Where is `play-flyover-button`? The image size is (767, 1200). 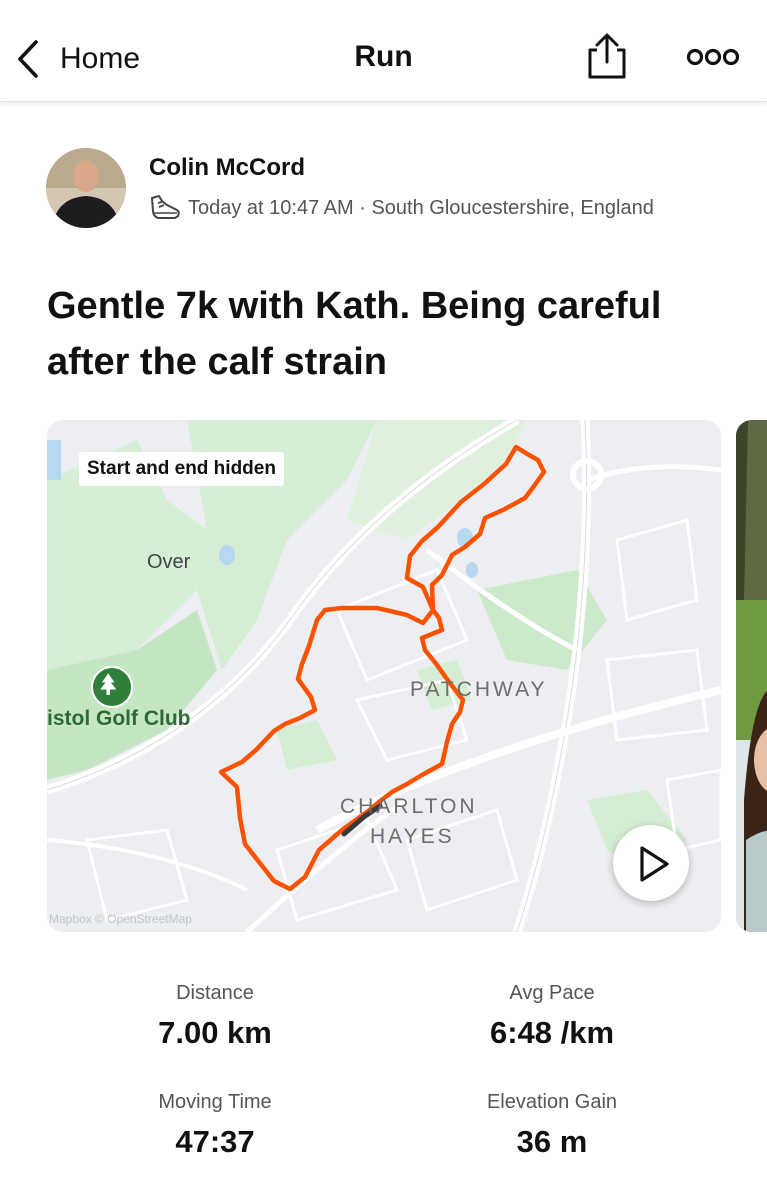
play-flyover-button is located at coordinates (651, 863).